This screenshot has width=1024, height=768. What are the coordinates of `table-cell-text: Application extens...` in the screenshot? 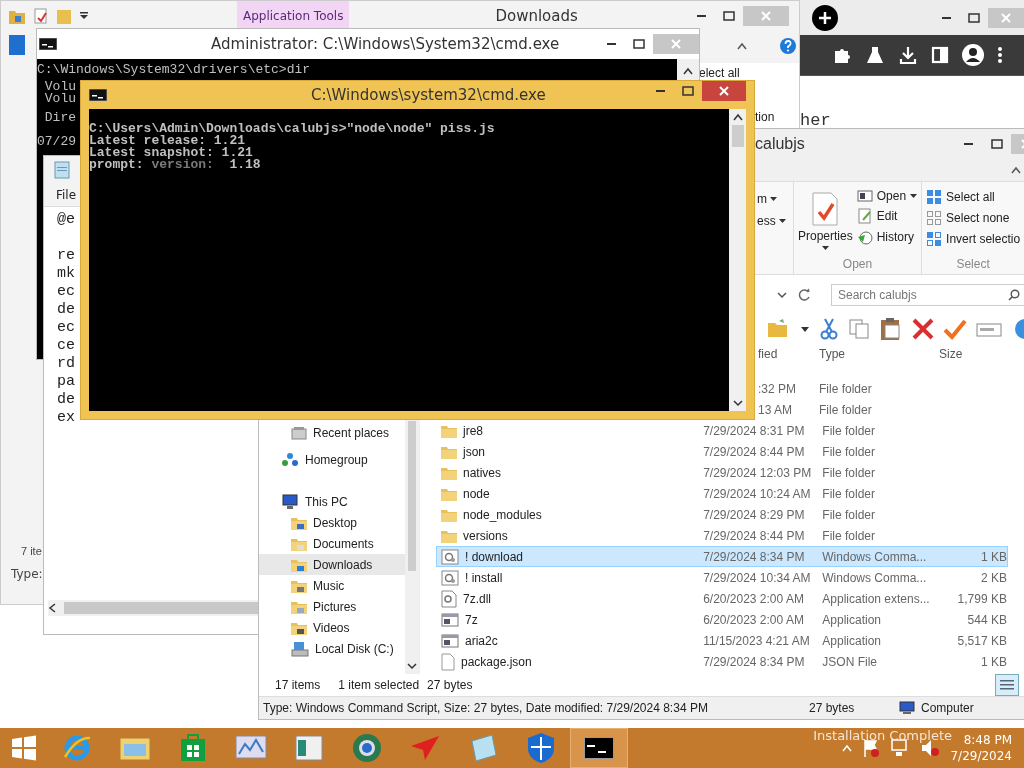 It's located at (876, 598).